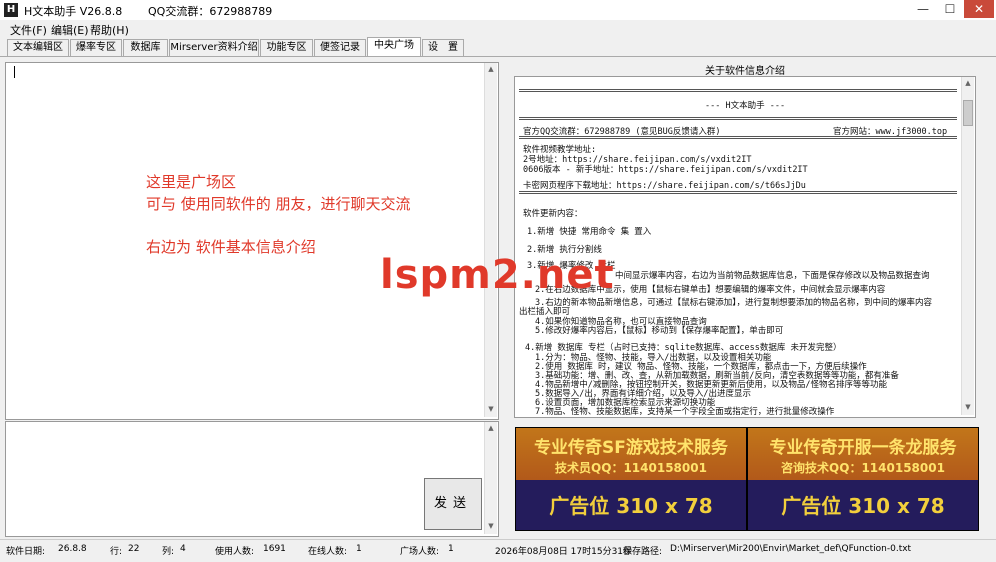  Describe the element at coordinates (498, 28) in the screenshot. I see `menu-bar` at that location.